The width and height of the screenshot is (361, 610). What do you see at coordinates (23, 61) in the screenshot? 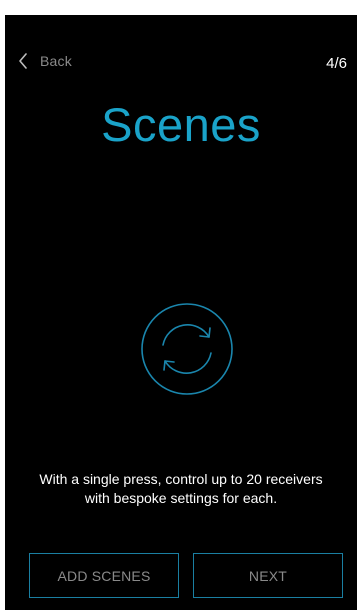
I see `chevron-left-icon` at bounding box center [23, 61].